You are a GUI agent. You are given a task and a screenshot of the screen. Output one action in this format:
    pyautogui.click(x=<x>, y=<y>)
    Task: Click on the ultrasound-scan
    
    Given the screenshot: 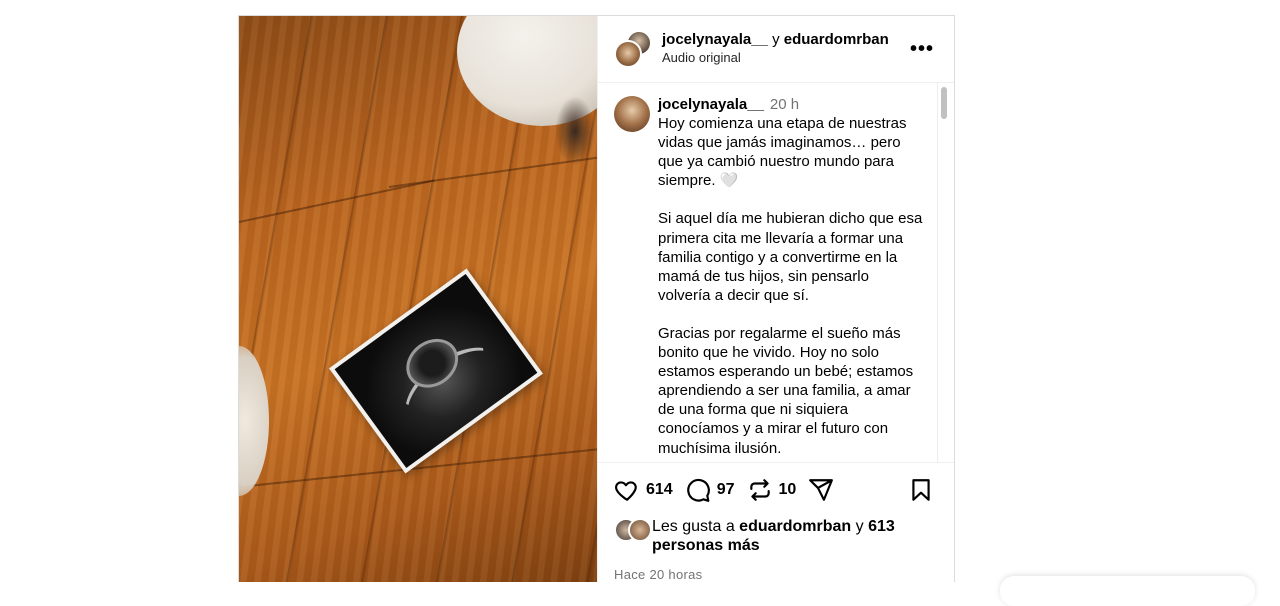 What is the action you would take?
    pyautogui.click(x=436, y=371)
    